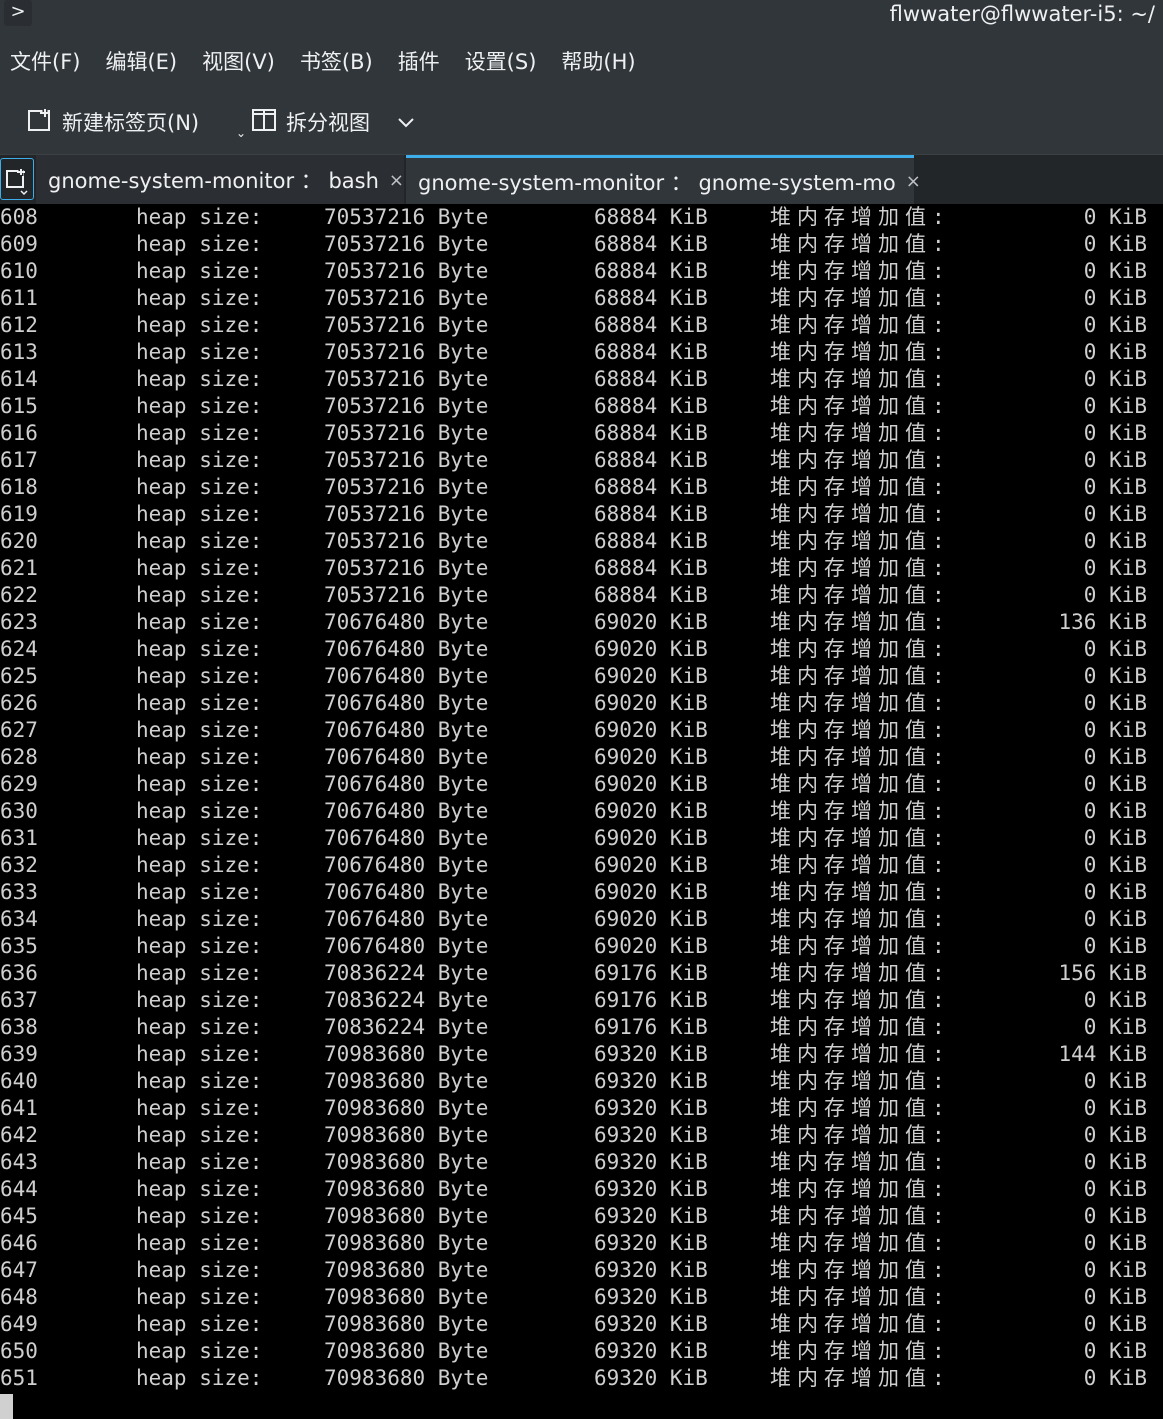 This screenshot has width=1163, height=1419. What do you see at coordinates (663, 180) in the screenshot?
I see `tab-gnome-system-monitor: gnome-system-monitor ： gnome-system-mo ×` at bounding box center [663, 180].